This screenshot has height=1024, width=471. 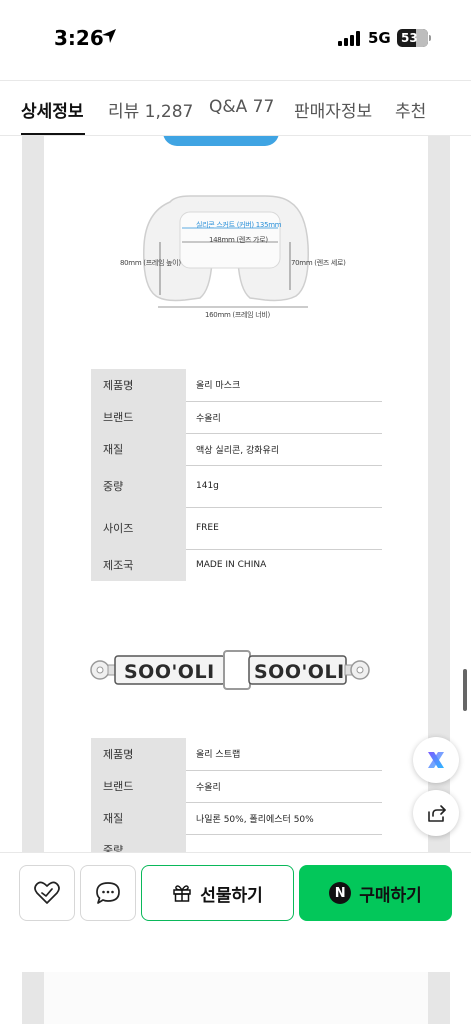 I want to click on share-button, so click(x=436, y=813).